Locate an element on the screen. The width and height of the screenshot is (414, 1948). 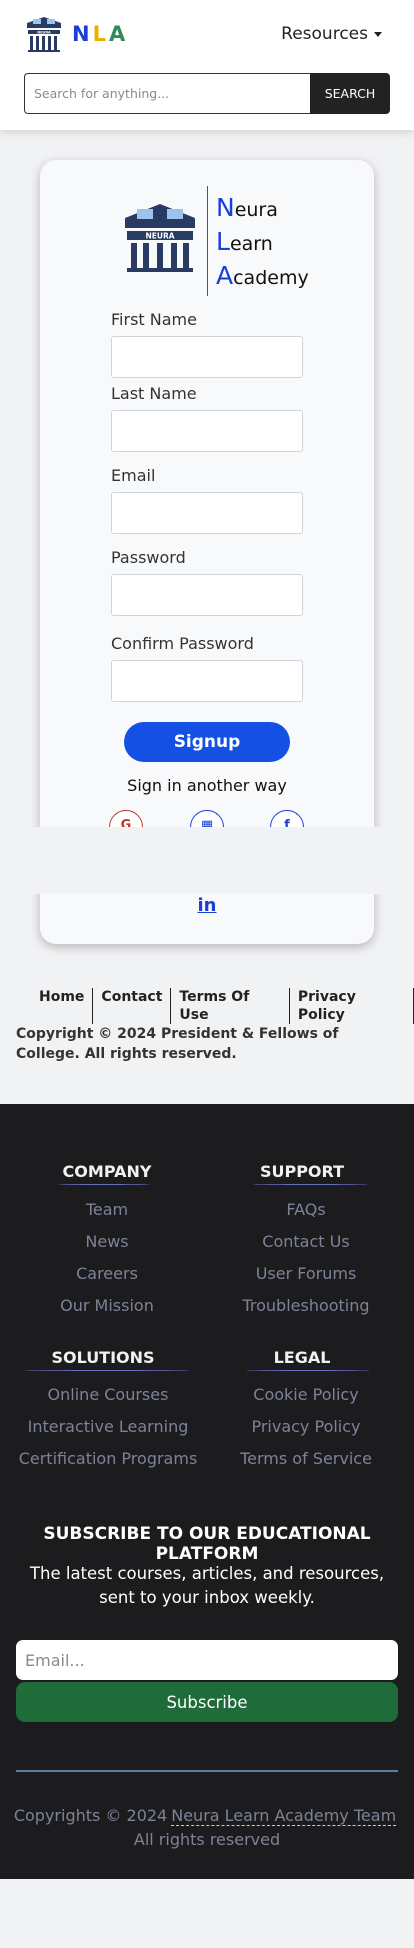
brand-initial-l: L is located at coordinates (223, 241).